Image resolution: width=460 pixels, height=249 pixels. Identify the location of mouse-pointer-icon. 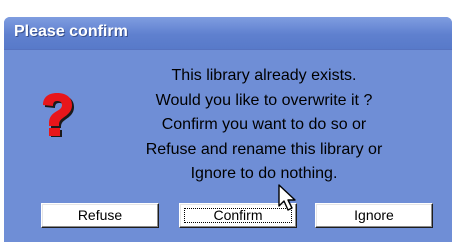
(287, 197).